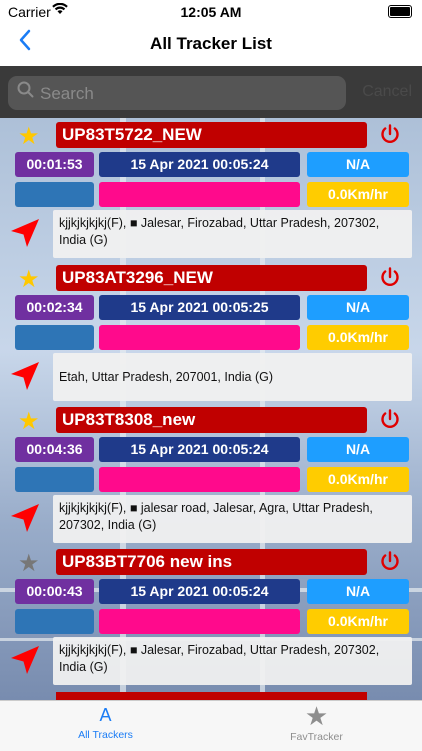 This screenshot has width=422, height=751. I want to click on next-tracker-plate-peek, so click(211, 696).